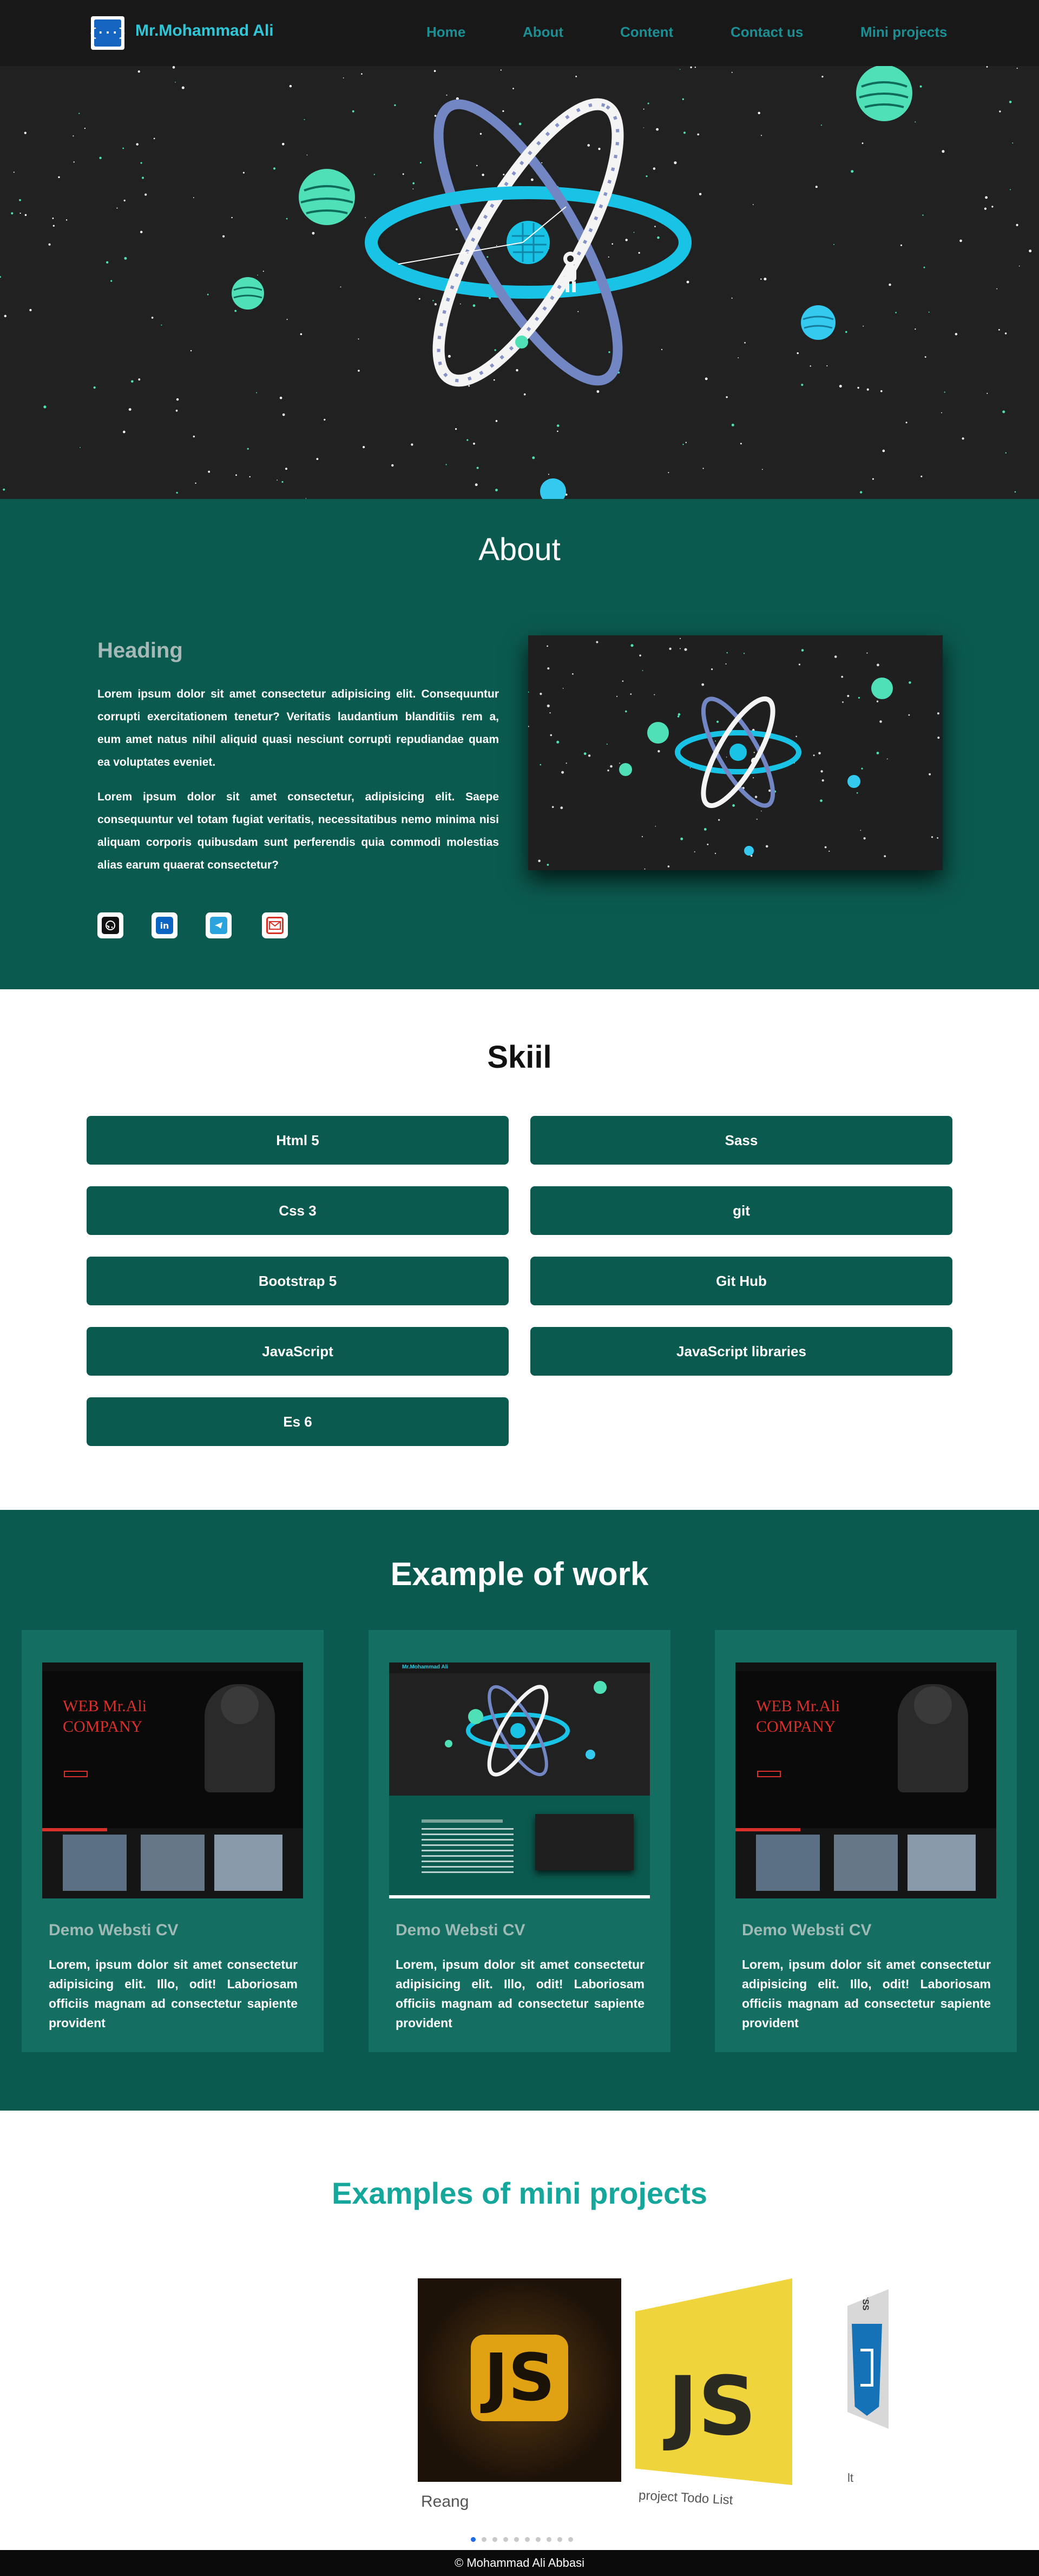 This screenshot has height=2576, width=1039. Describe the element at coordinates (204, 31) in the screenshot. I see `brand-name: Mr.Mohammad Ali` at that location.